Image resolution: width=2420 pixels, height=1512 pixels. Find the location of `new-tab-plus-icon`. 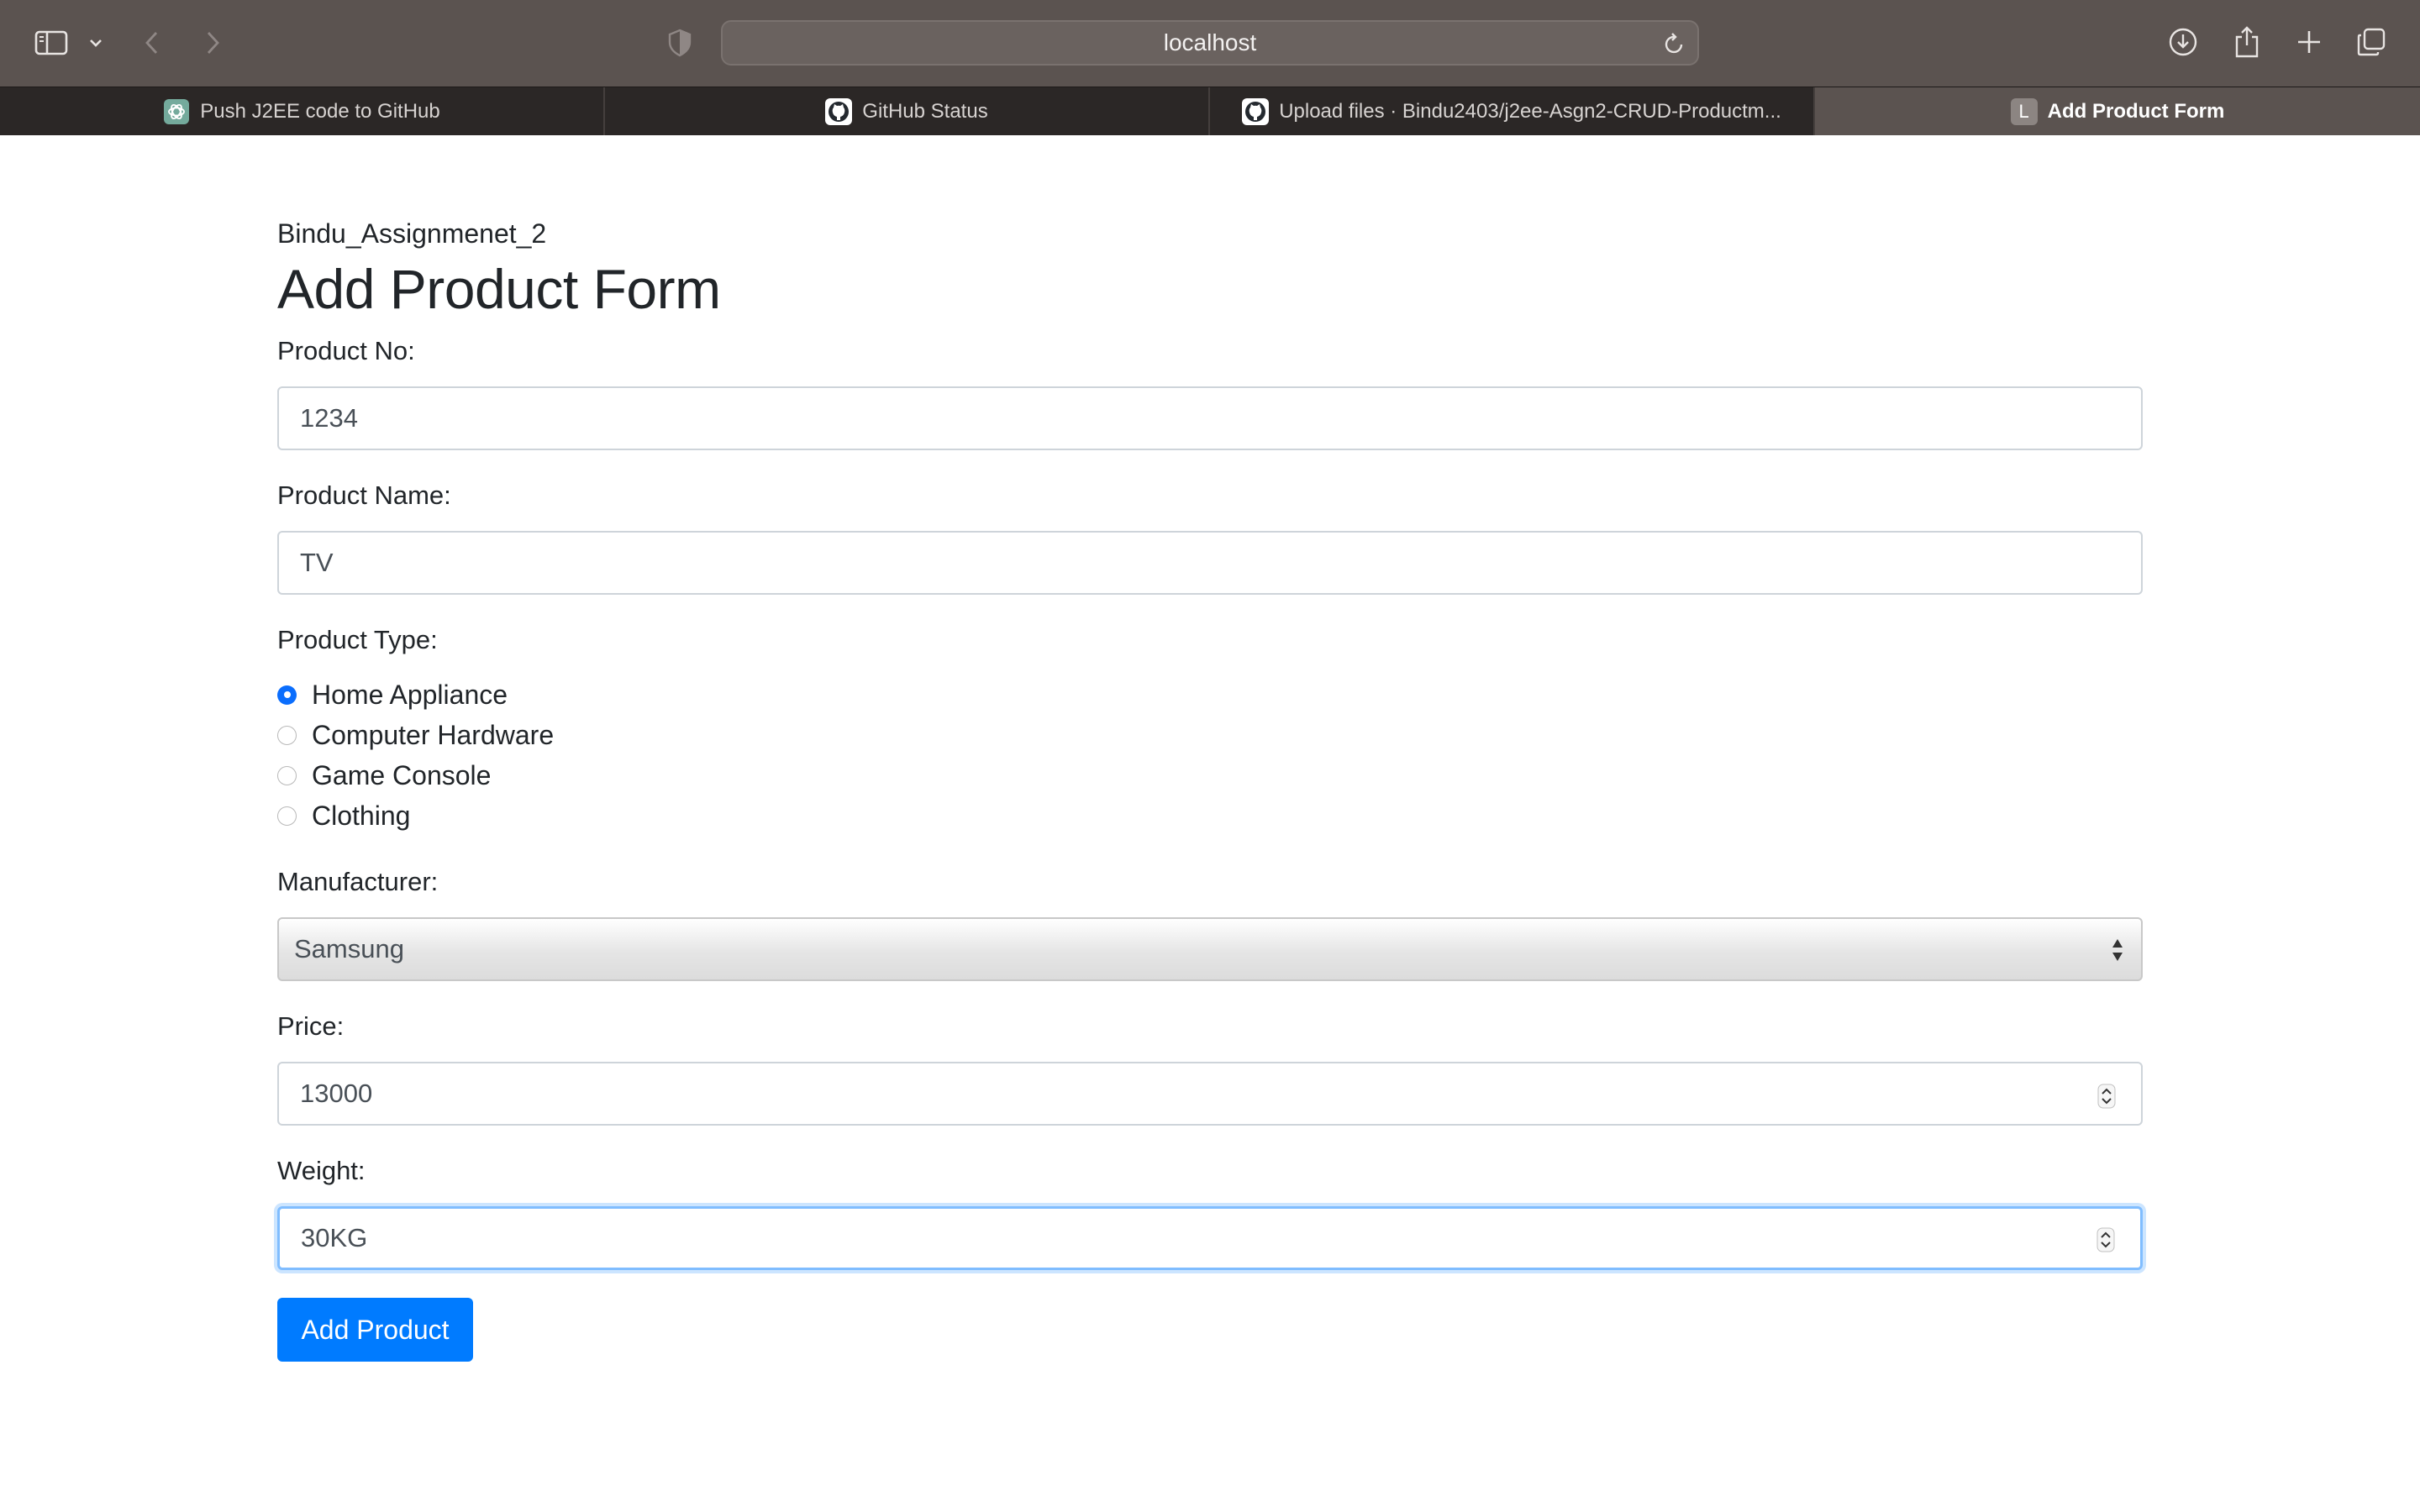

new-tab-plus-icon is located at coordinates (2309, 42).